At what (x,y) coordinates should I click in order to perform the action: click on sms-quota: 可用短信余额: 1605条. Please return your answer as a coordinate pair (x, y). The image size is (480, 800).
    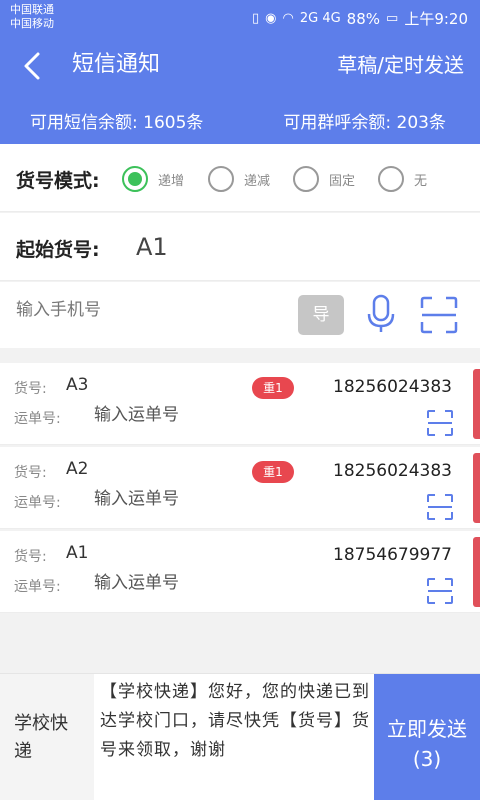
    Looking at the image, I should click on (117, 123).